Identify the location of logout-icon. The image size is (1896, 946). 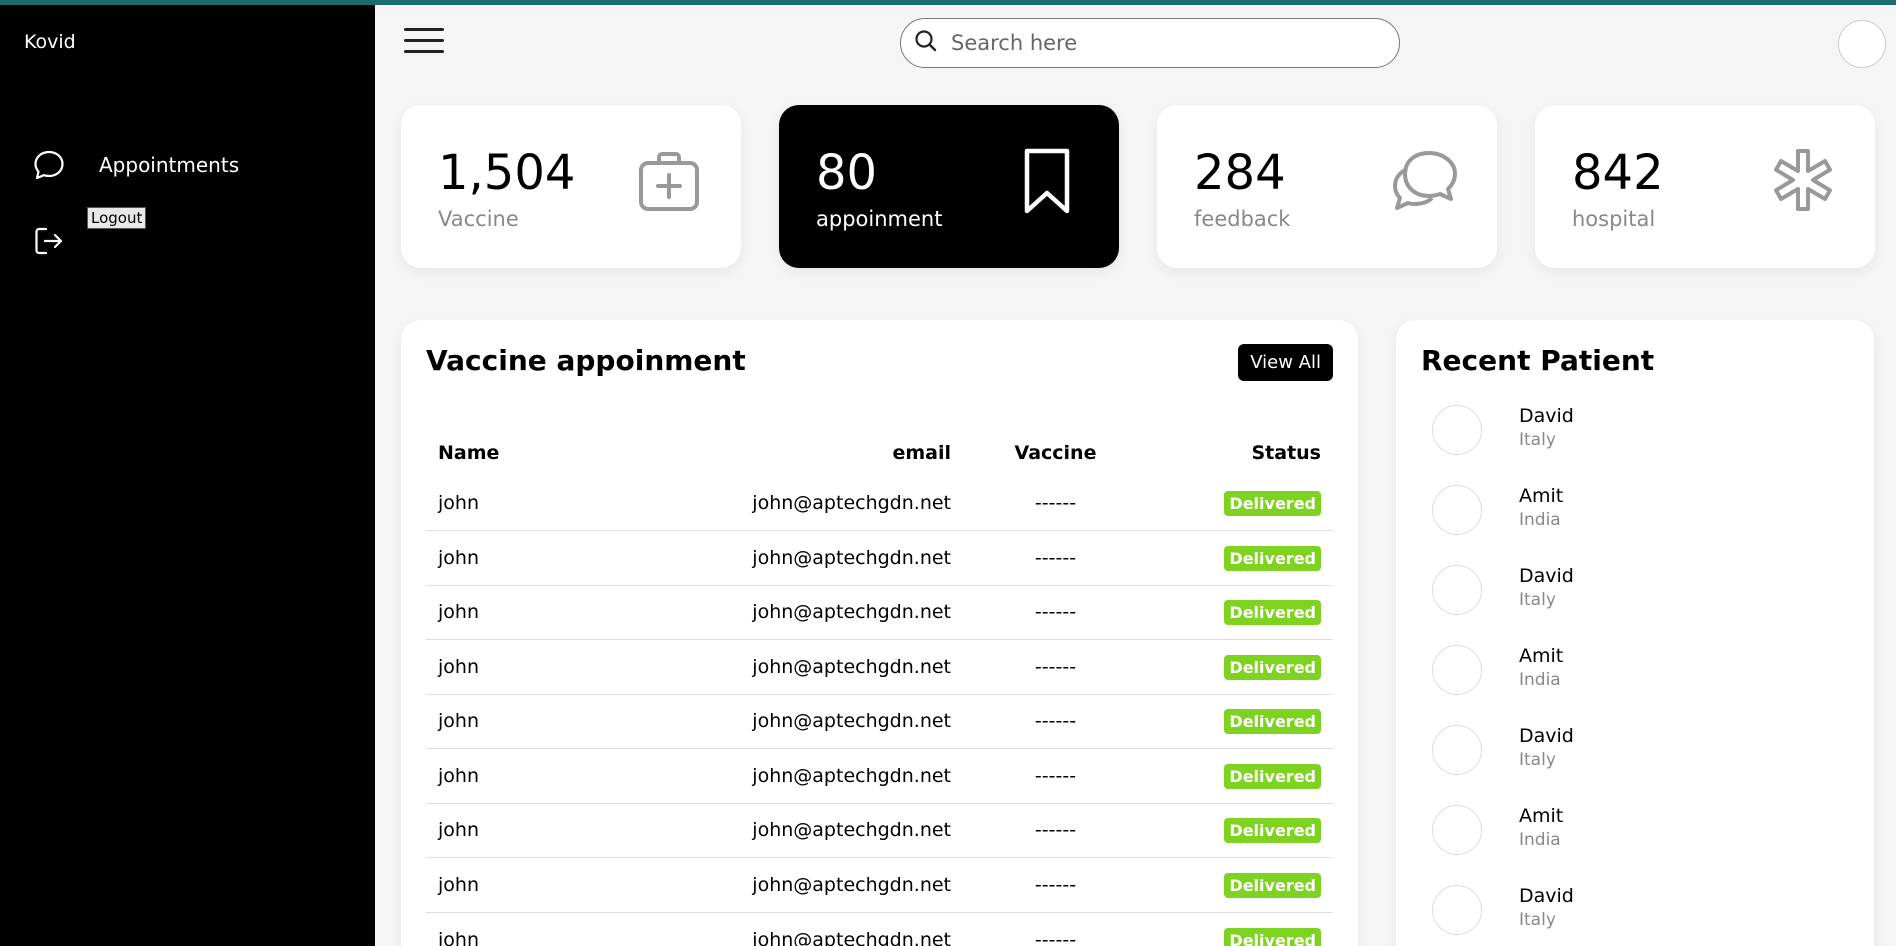
(49, 241).